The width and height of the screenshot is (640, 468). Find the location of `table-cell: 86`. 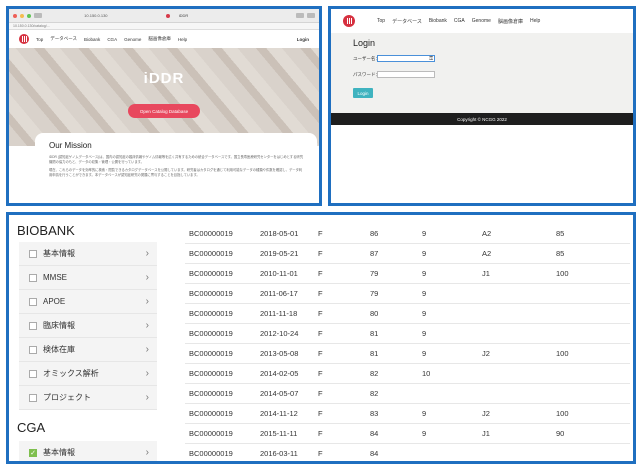

table-cell: 86 is located at coordinates (374, 233).